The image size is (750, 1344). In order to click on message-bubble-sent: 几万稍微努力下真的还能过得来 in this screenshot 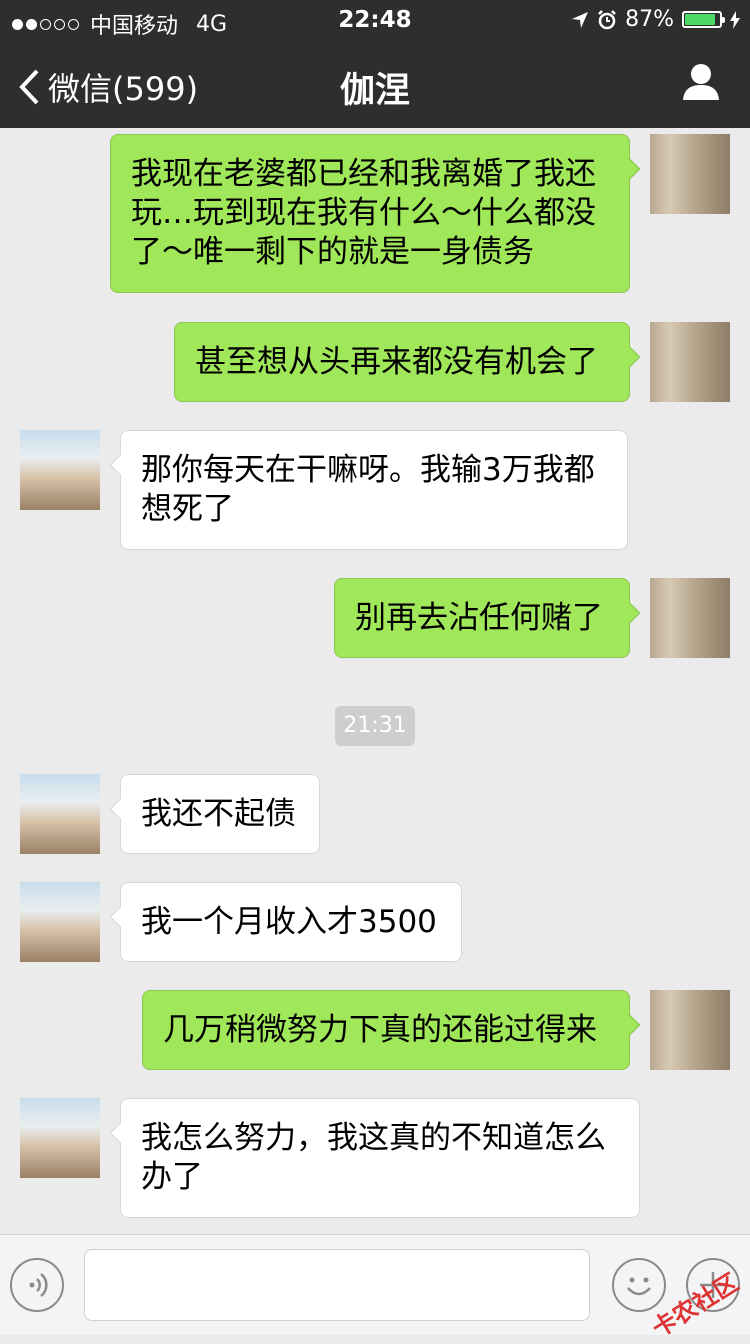, I will do `click(391, 1030)`.